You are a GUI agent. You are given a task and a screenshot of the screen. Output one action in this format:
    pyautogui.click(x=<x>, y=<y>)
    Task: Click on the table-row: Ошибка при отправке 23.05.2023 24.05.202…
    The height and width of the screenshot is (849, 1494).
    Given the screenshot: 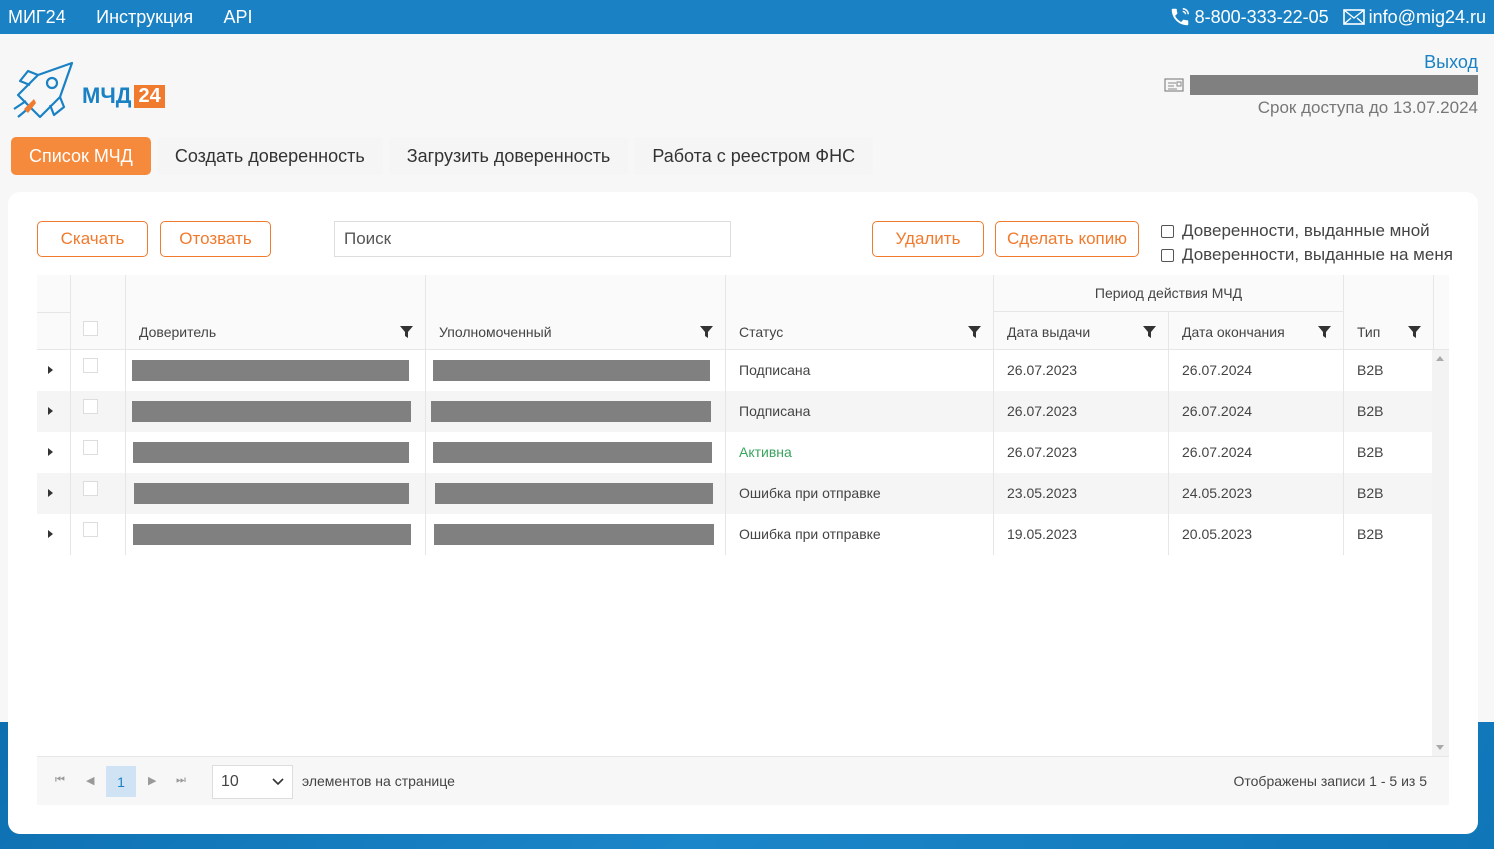 What is the action you would take?
    pyautogui.click(x=734, y=493)
    